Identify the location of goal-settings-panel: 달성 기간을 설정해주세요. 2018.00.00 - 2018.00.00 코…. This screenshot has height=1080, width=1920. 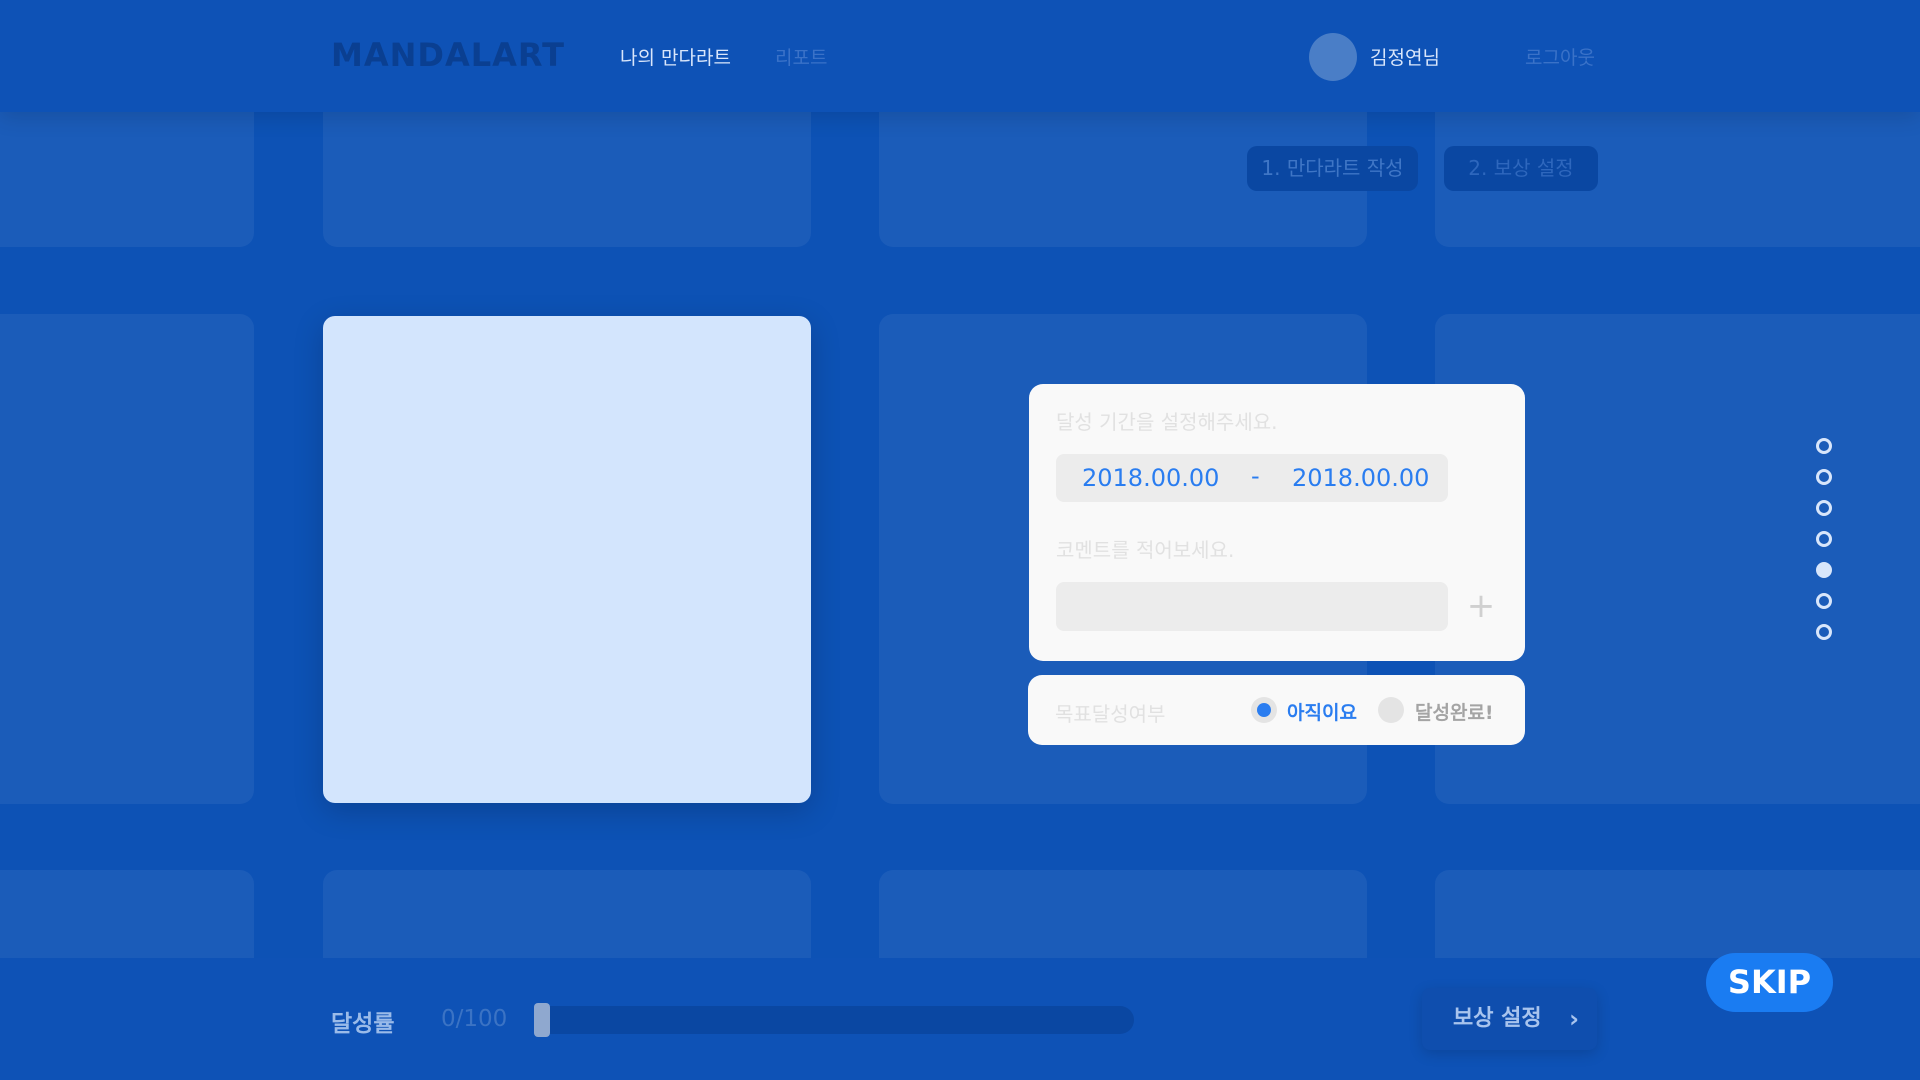
(1277, 522).